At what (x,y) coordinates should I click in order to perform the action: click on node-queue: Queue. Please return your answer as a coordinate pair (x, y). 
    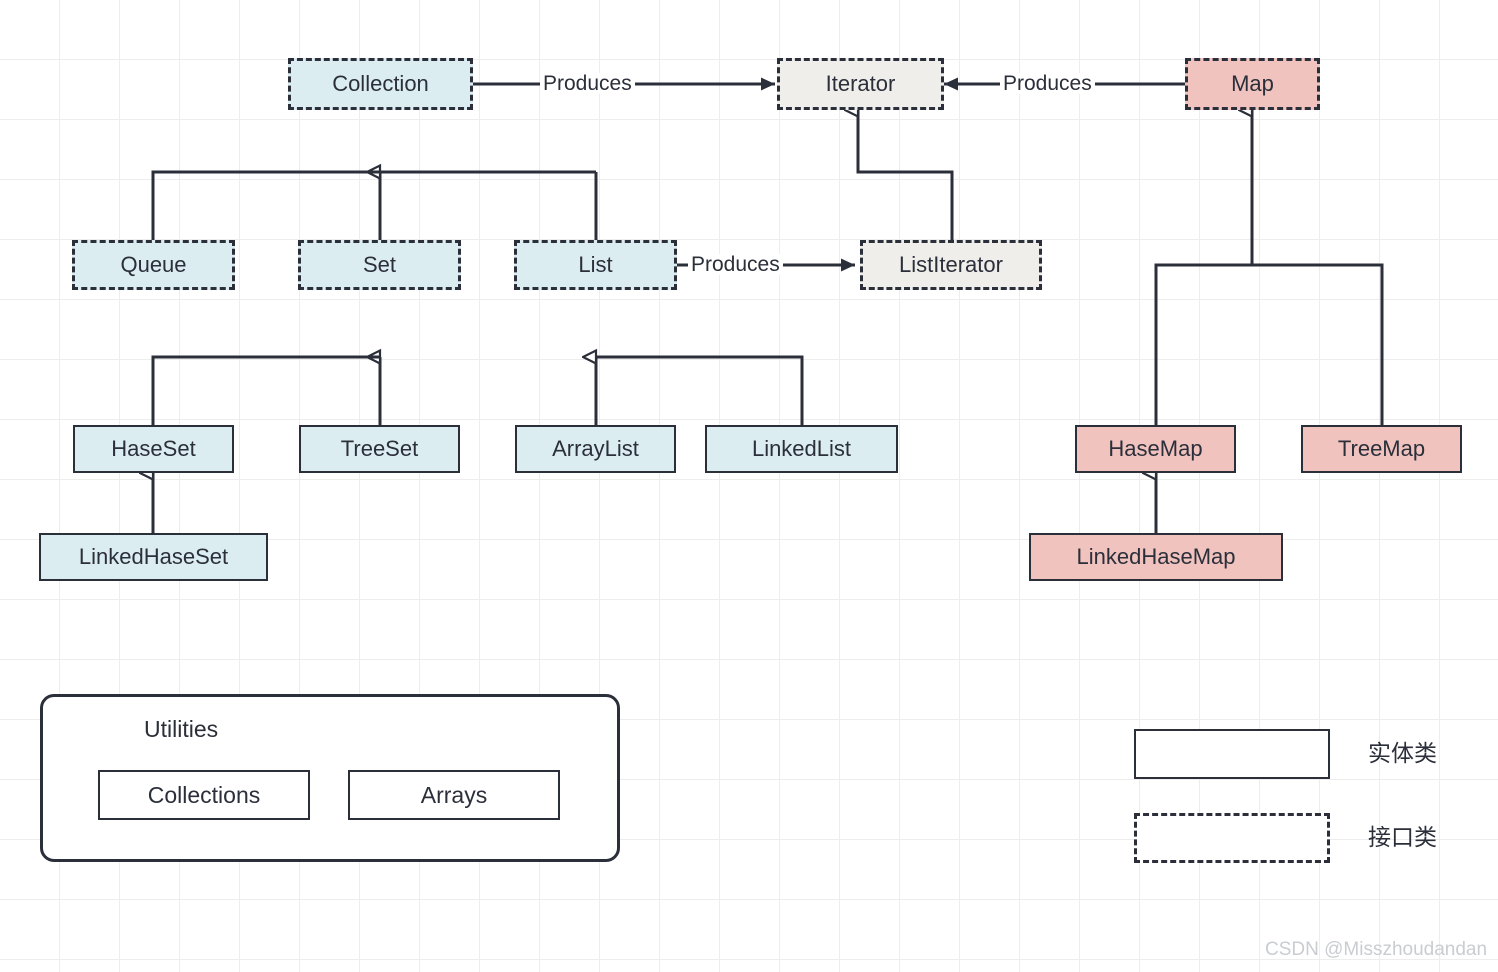
    Looking at the image, I should click on (153, 265).